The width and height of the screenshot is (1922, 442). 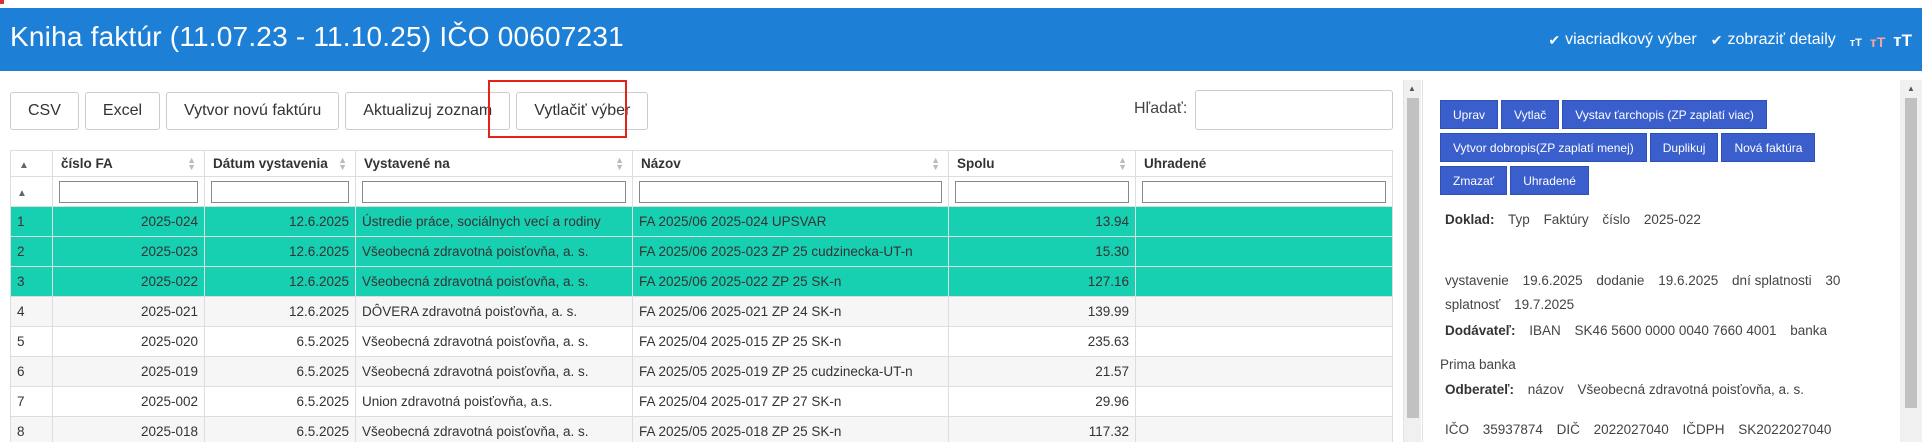 What do you see at coordinates (1042, 429) in the screenshot?
I see `cell-spolu: 117.32` at bounding box center [1042, 429].